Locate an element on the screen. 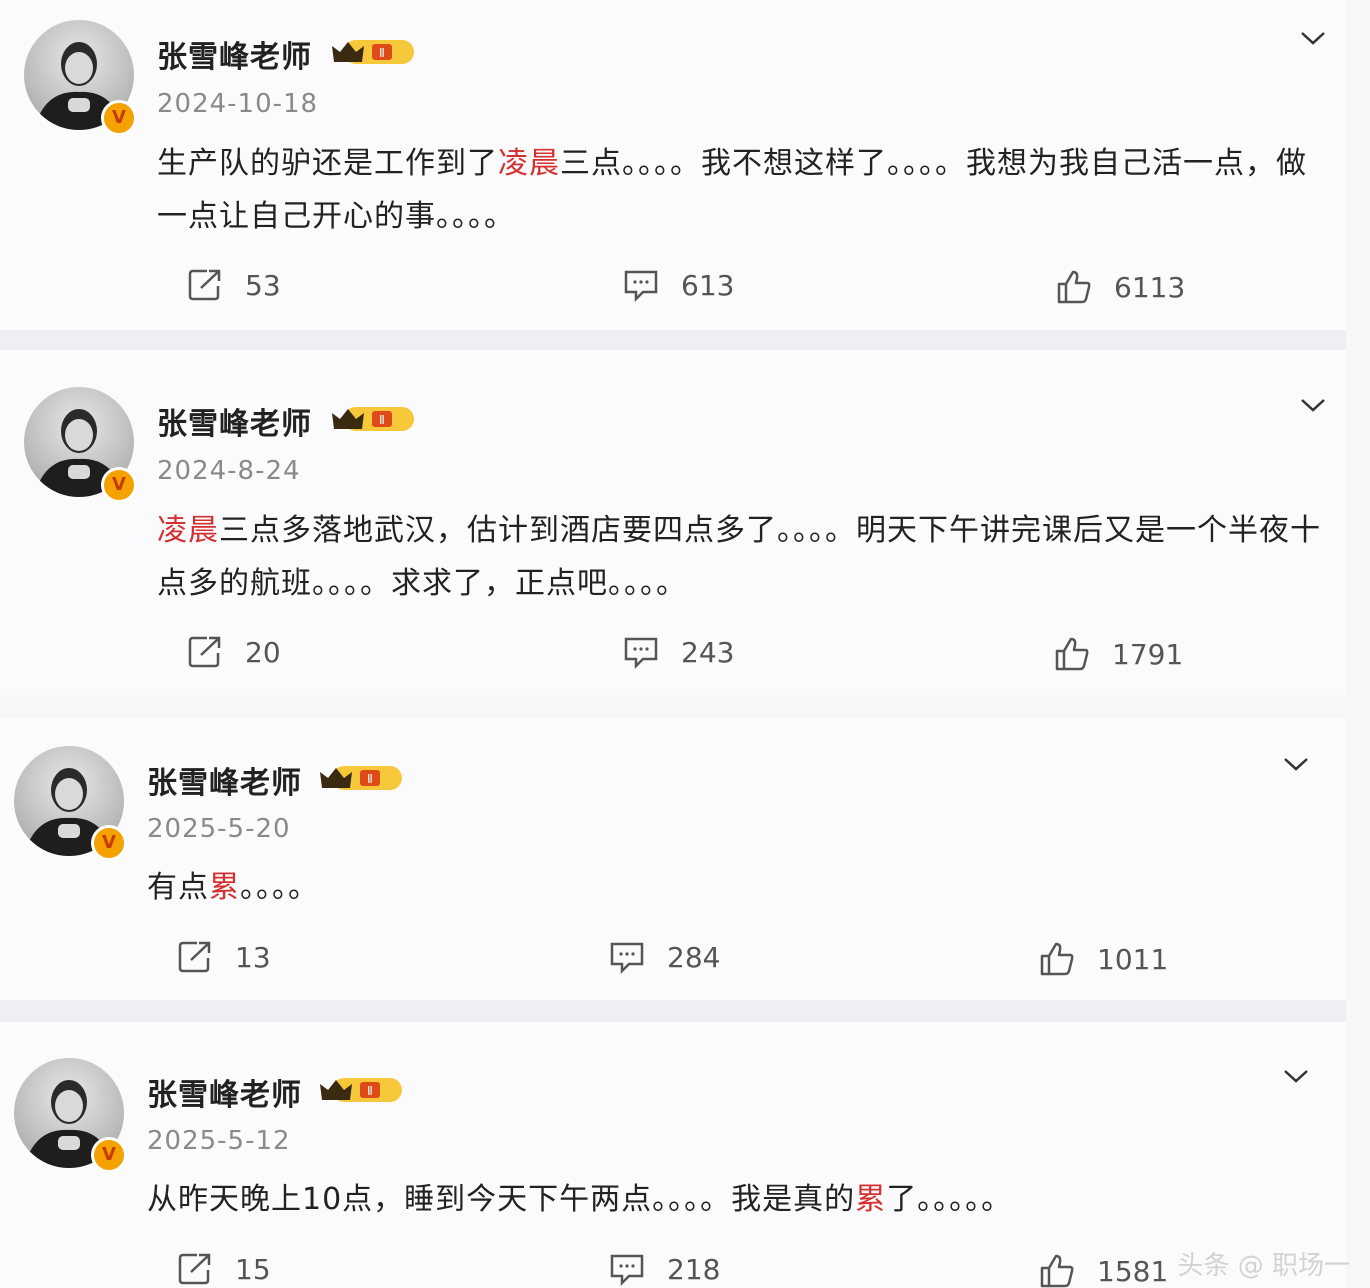  watermark: 头条 @ 职场一 is located at coordinates (1263, 1266).